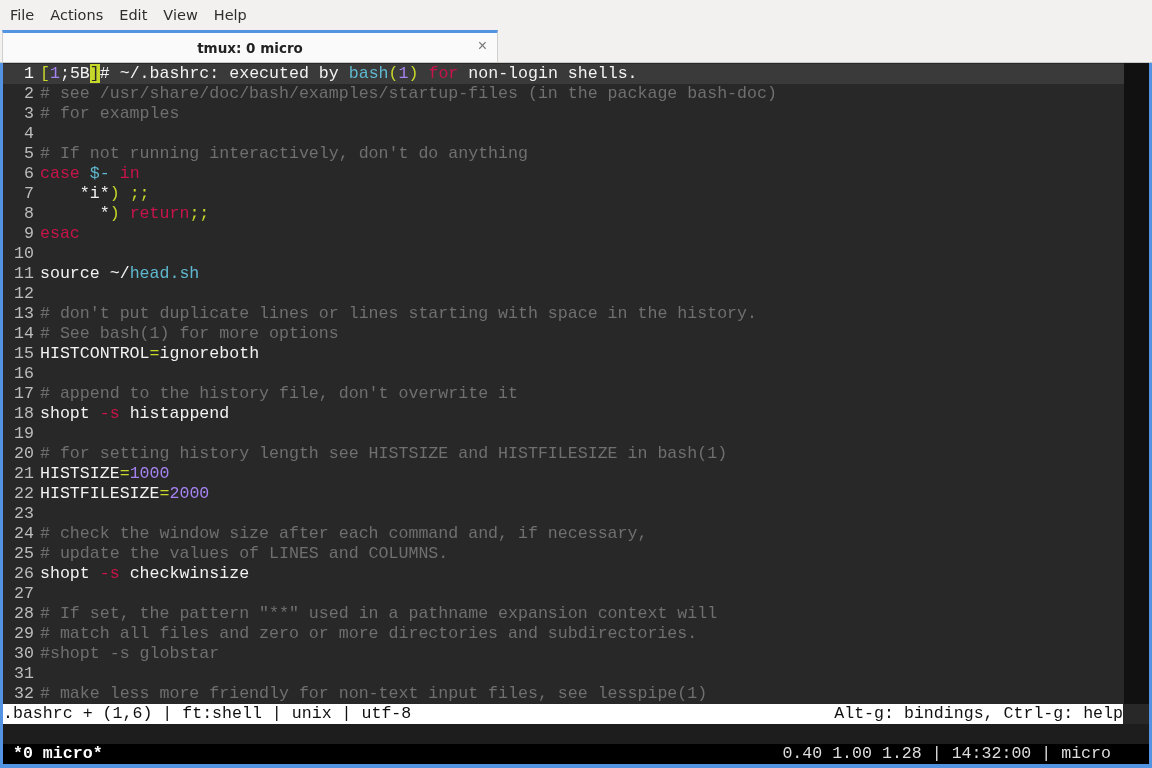  Describe the element at coordinates (24, 474) in the screenshot. I see `line-number: 21` at that location.